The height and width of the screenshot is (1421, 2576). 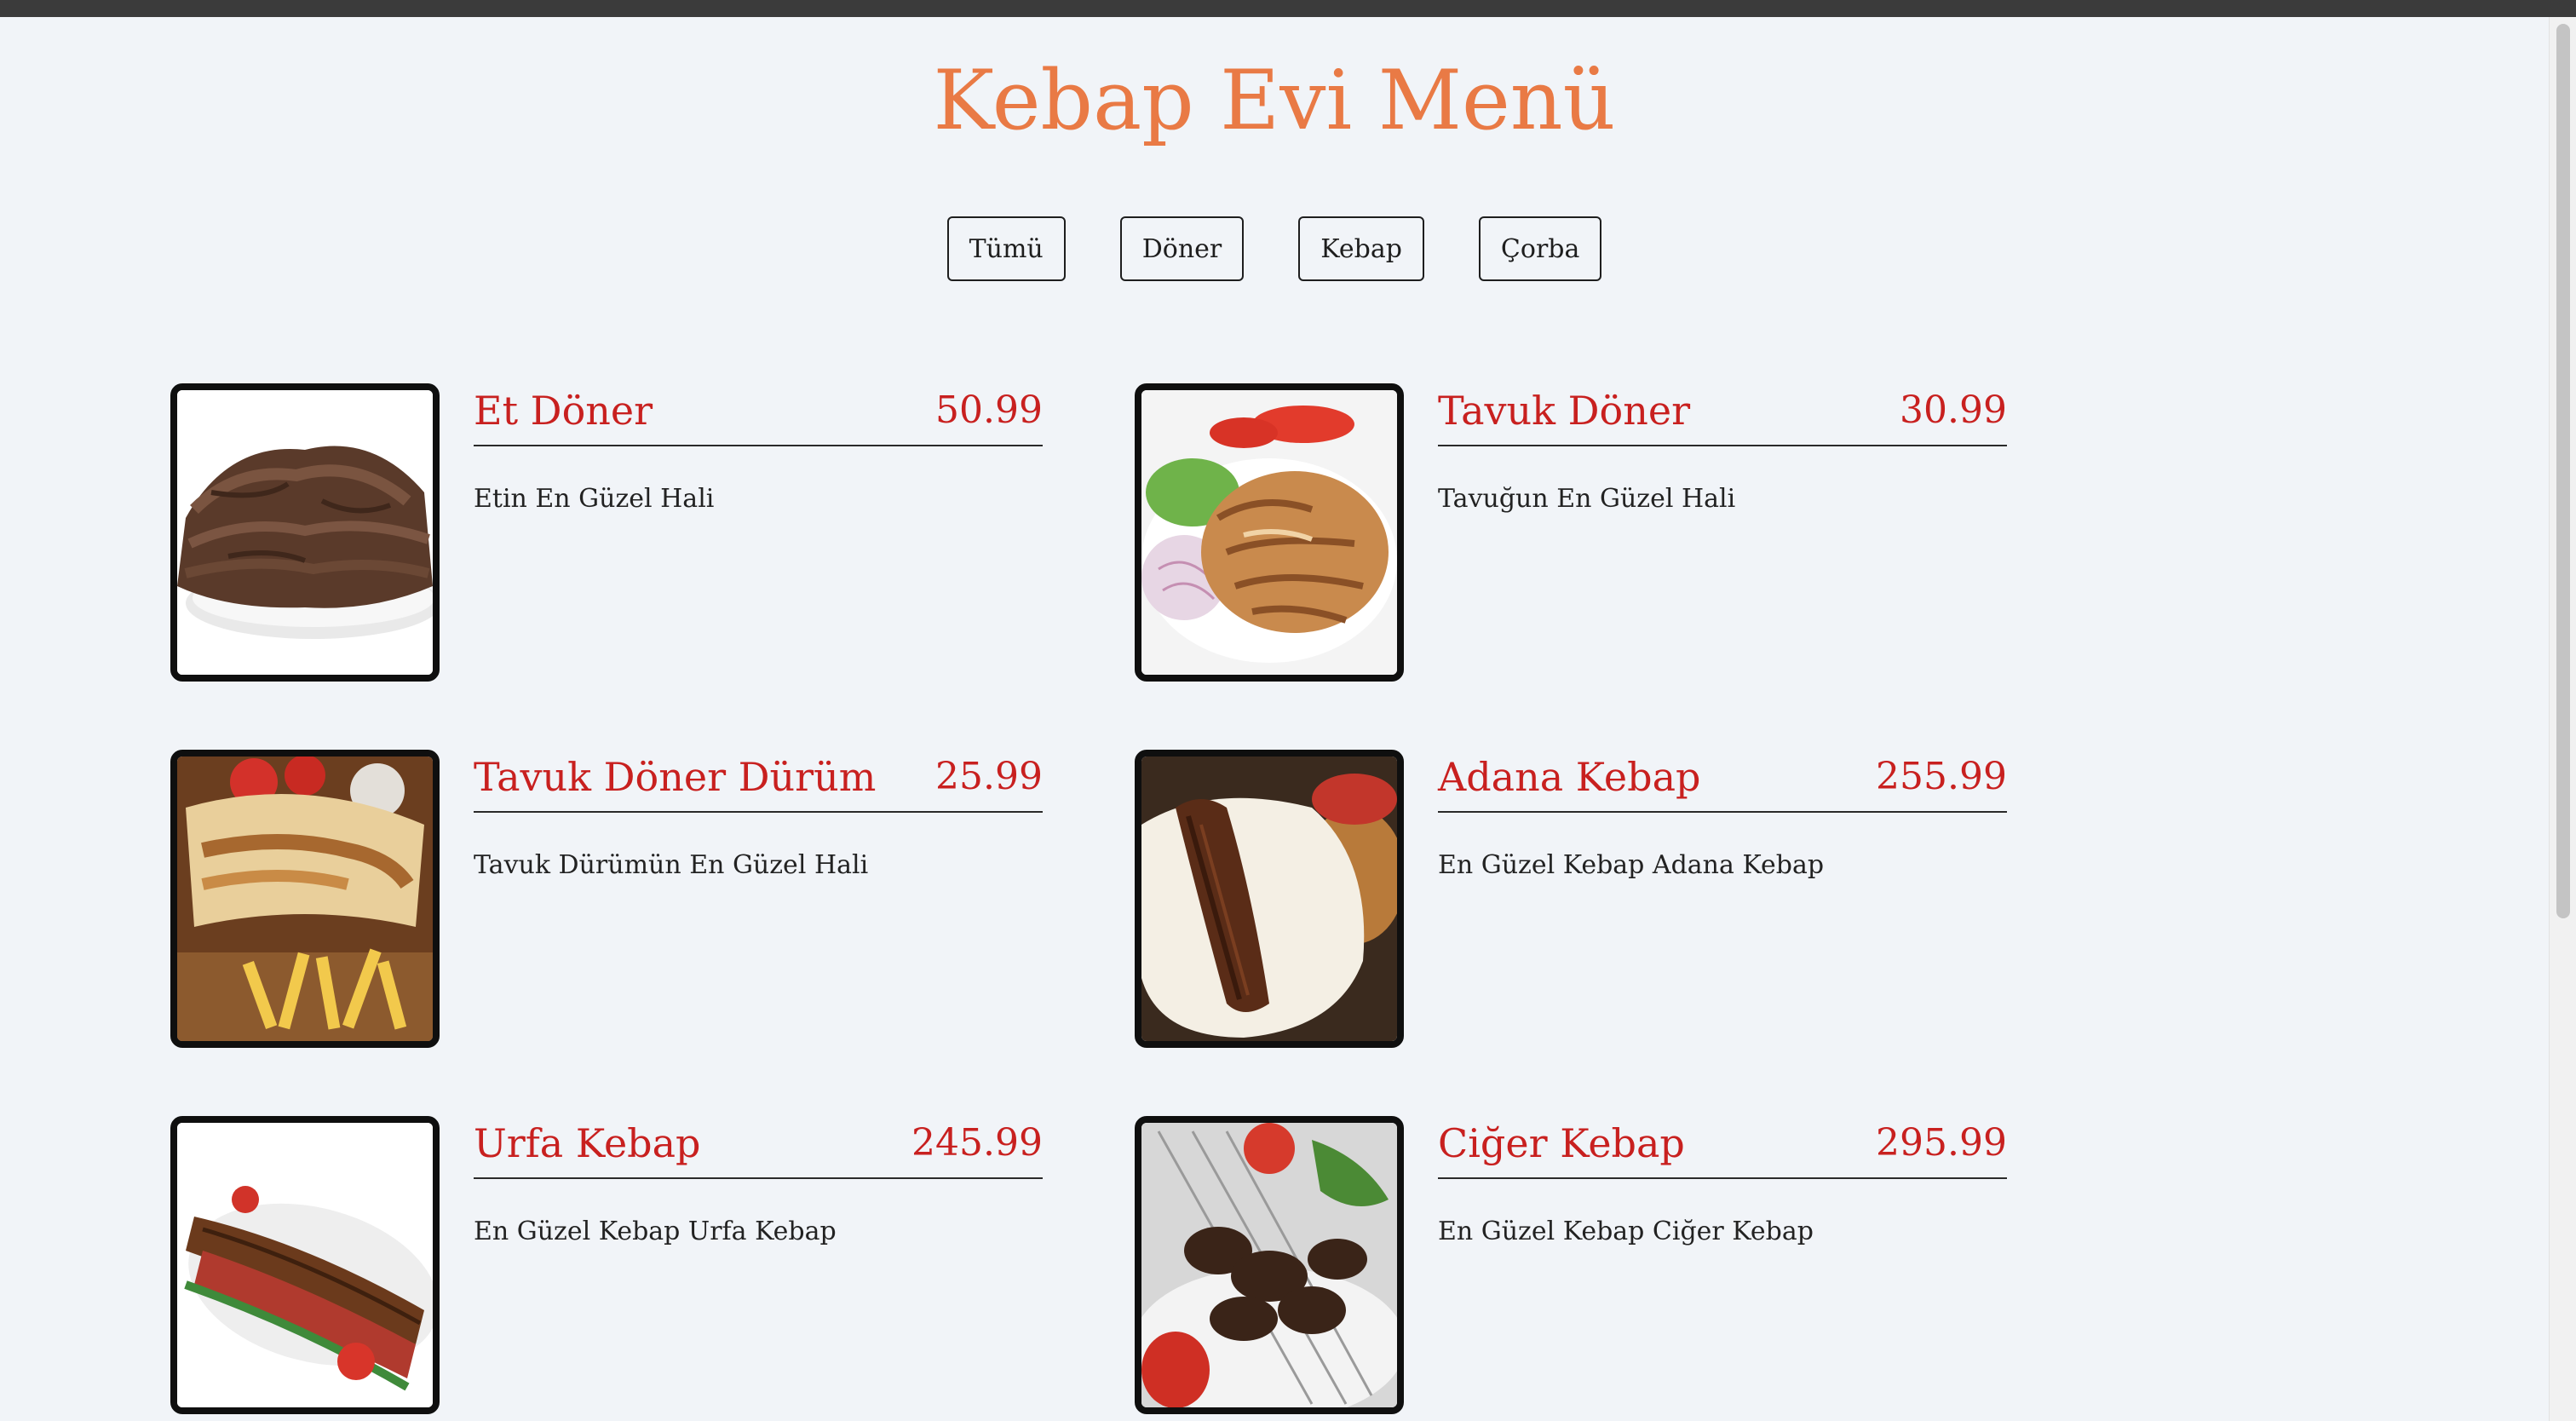 I want to click on item-price: 295.99, so click(x=1941, y=1143).